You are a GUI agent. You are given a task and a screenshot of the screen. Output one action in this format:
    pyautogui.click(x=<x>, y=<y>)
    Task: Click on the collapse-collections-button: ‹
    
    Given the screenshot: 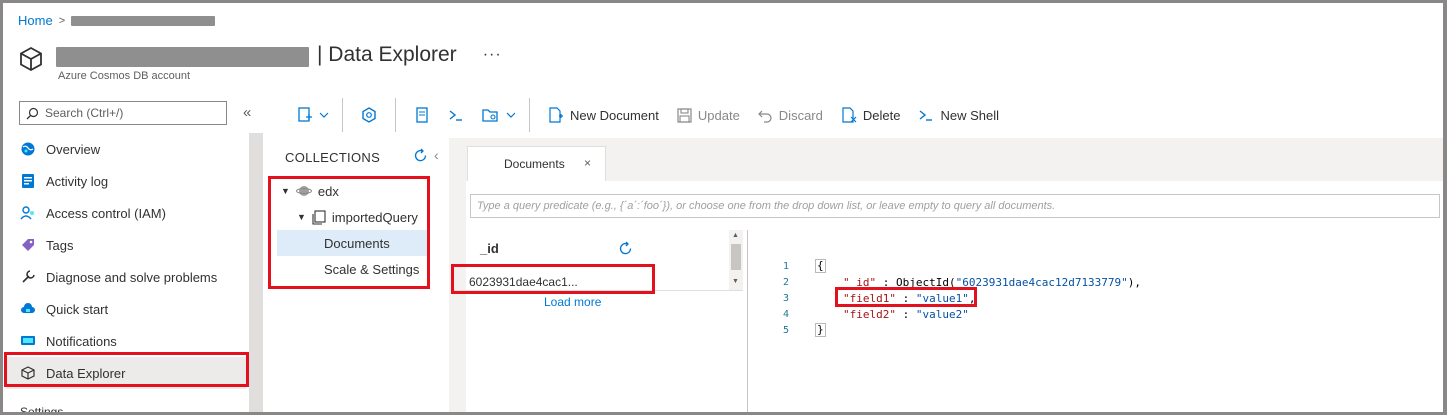 What is the action you would take?
    pyautogui.click(x=436, y=155)
    